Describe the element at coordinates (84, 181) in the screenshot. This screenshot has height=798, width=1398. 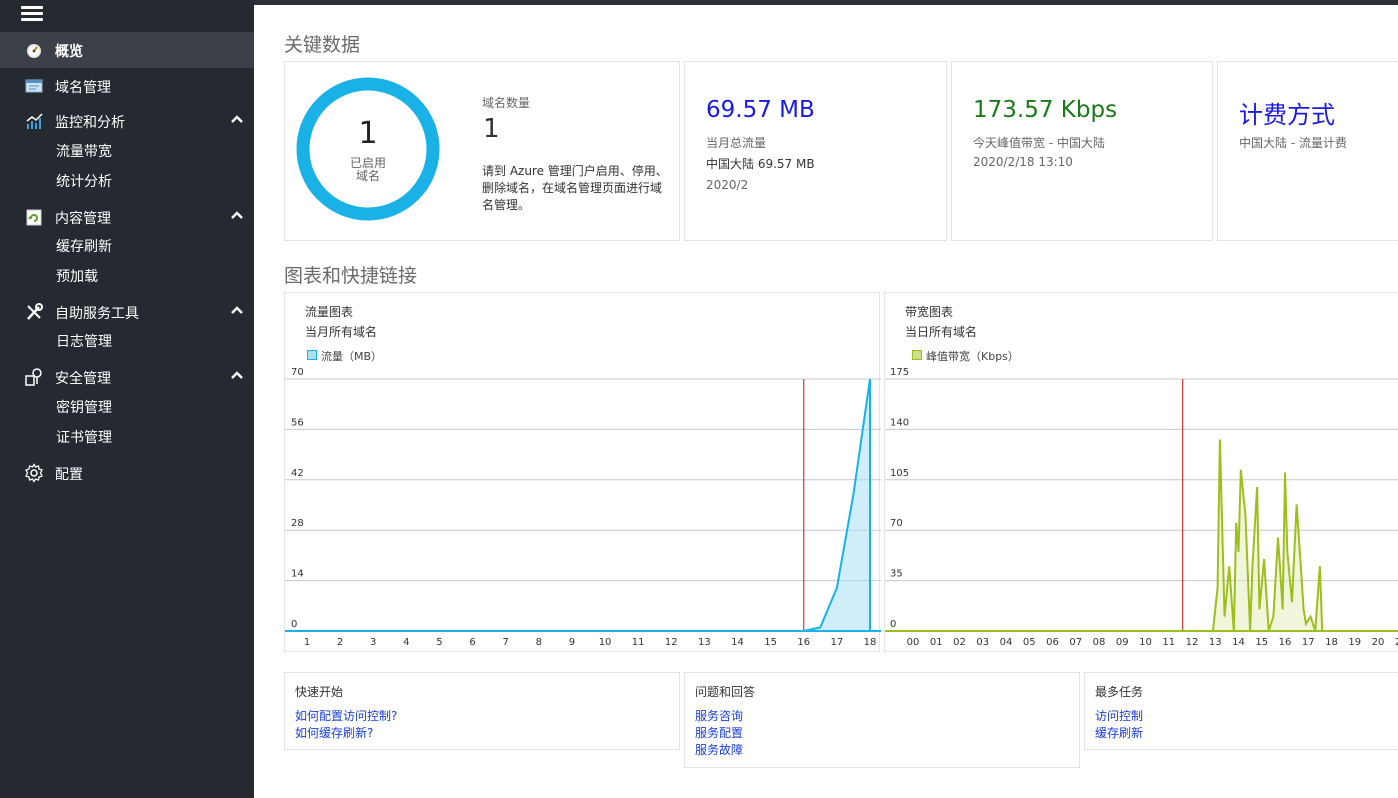
I see `sidebar-subitem-statistics: 统计分析` at that location.